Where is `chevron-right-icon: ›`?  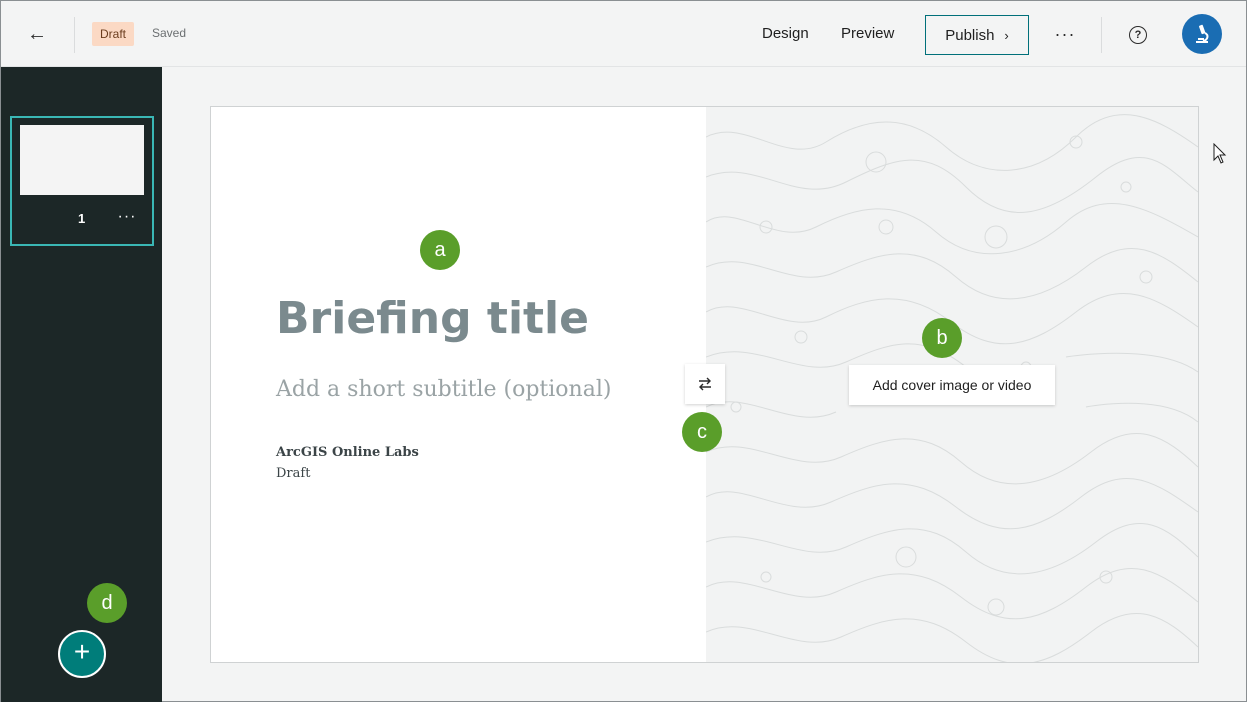
chevron-right-icon: › is located at coordinates (1006, 35).